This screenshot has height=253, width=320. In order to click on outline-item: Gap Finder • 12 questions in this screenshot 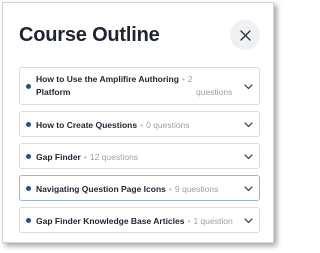, I will do `click(139, 156)`.